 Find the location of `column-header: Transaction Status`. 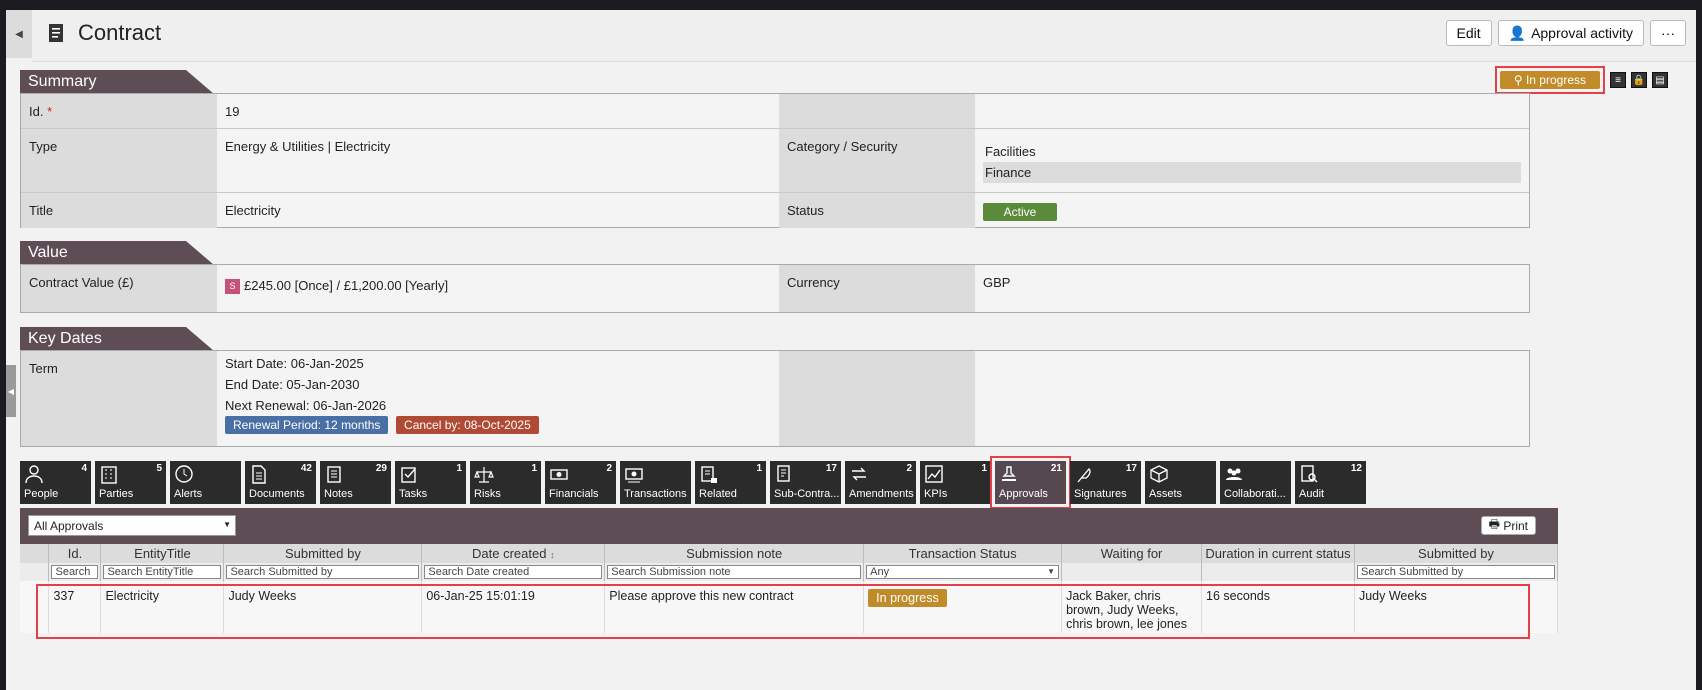

column-header: Transaction Status is located at coordinates (963, 553).